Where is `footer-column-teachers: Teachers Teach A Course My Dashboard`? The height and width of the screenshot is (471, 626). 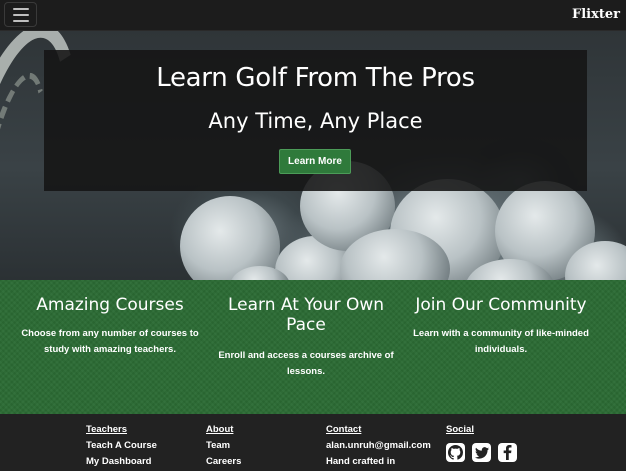 footer-column-teachers: Teachers Teach A Course My Dashboard is located at coordinates (121, 446).